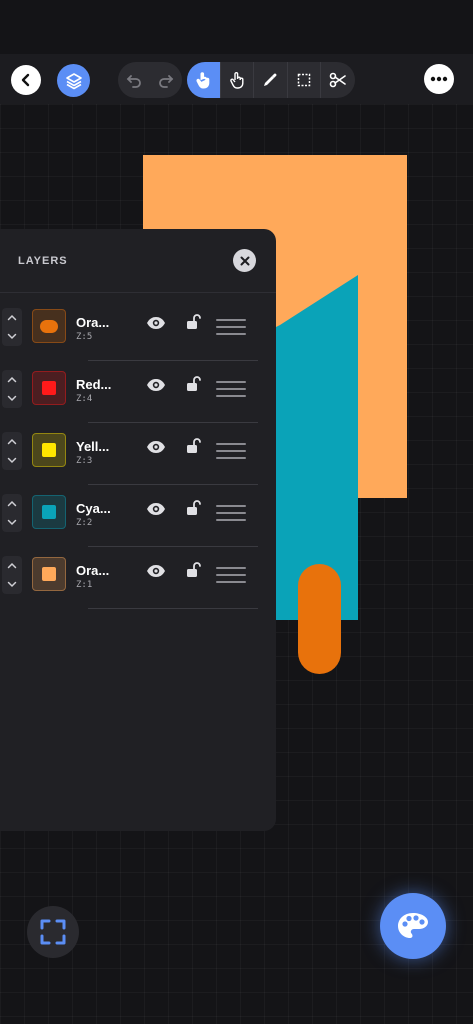 The height and width of the screenshot is (1024, 473). I want to click on hand-pointer-tool, so click(204, 80).